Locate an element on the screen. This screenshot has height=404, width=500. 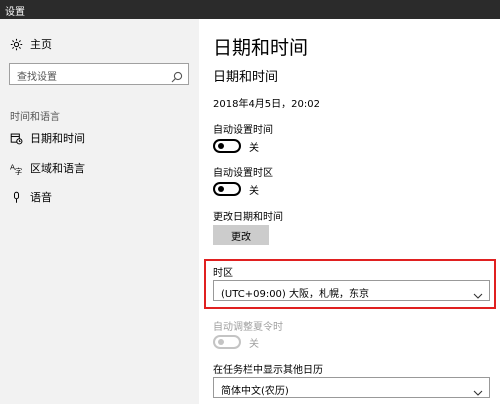
microphone-icon is located at coordinates (16, 197).